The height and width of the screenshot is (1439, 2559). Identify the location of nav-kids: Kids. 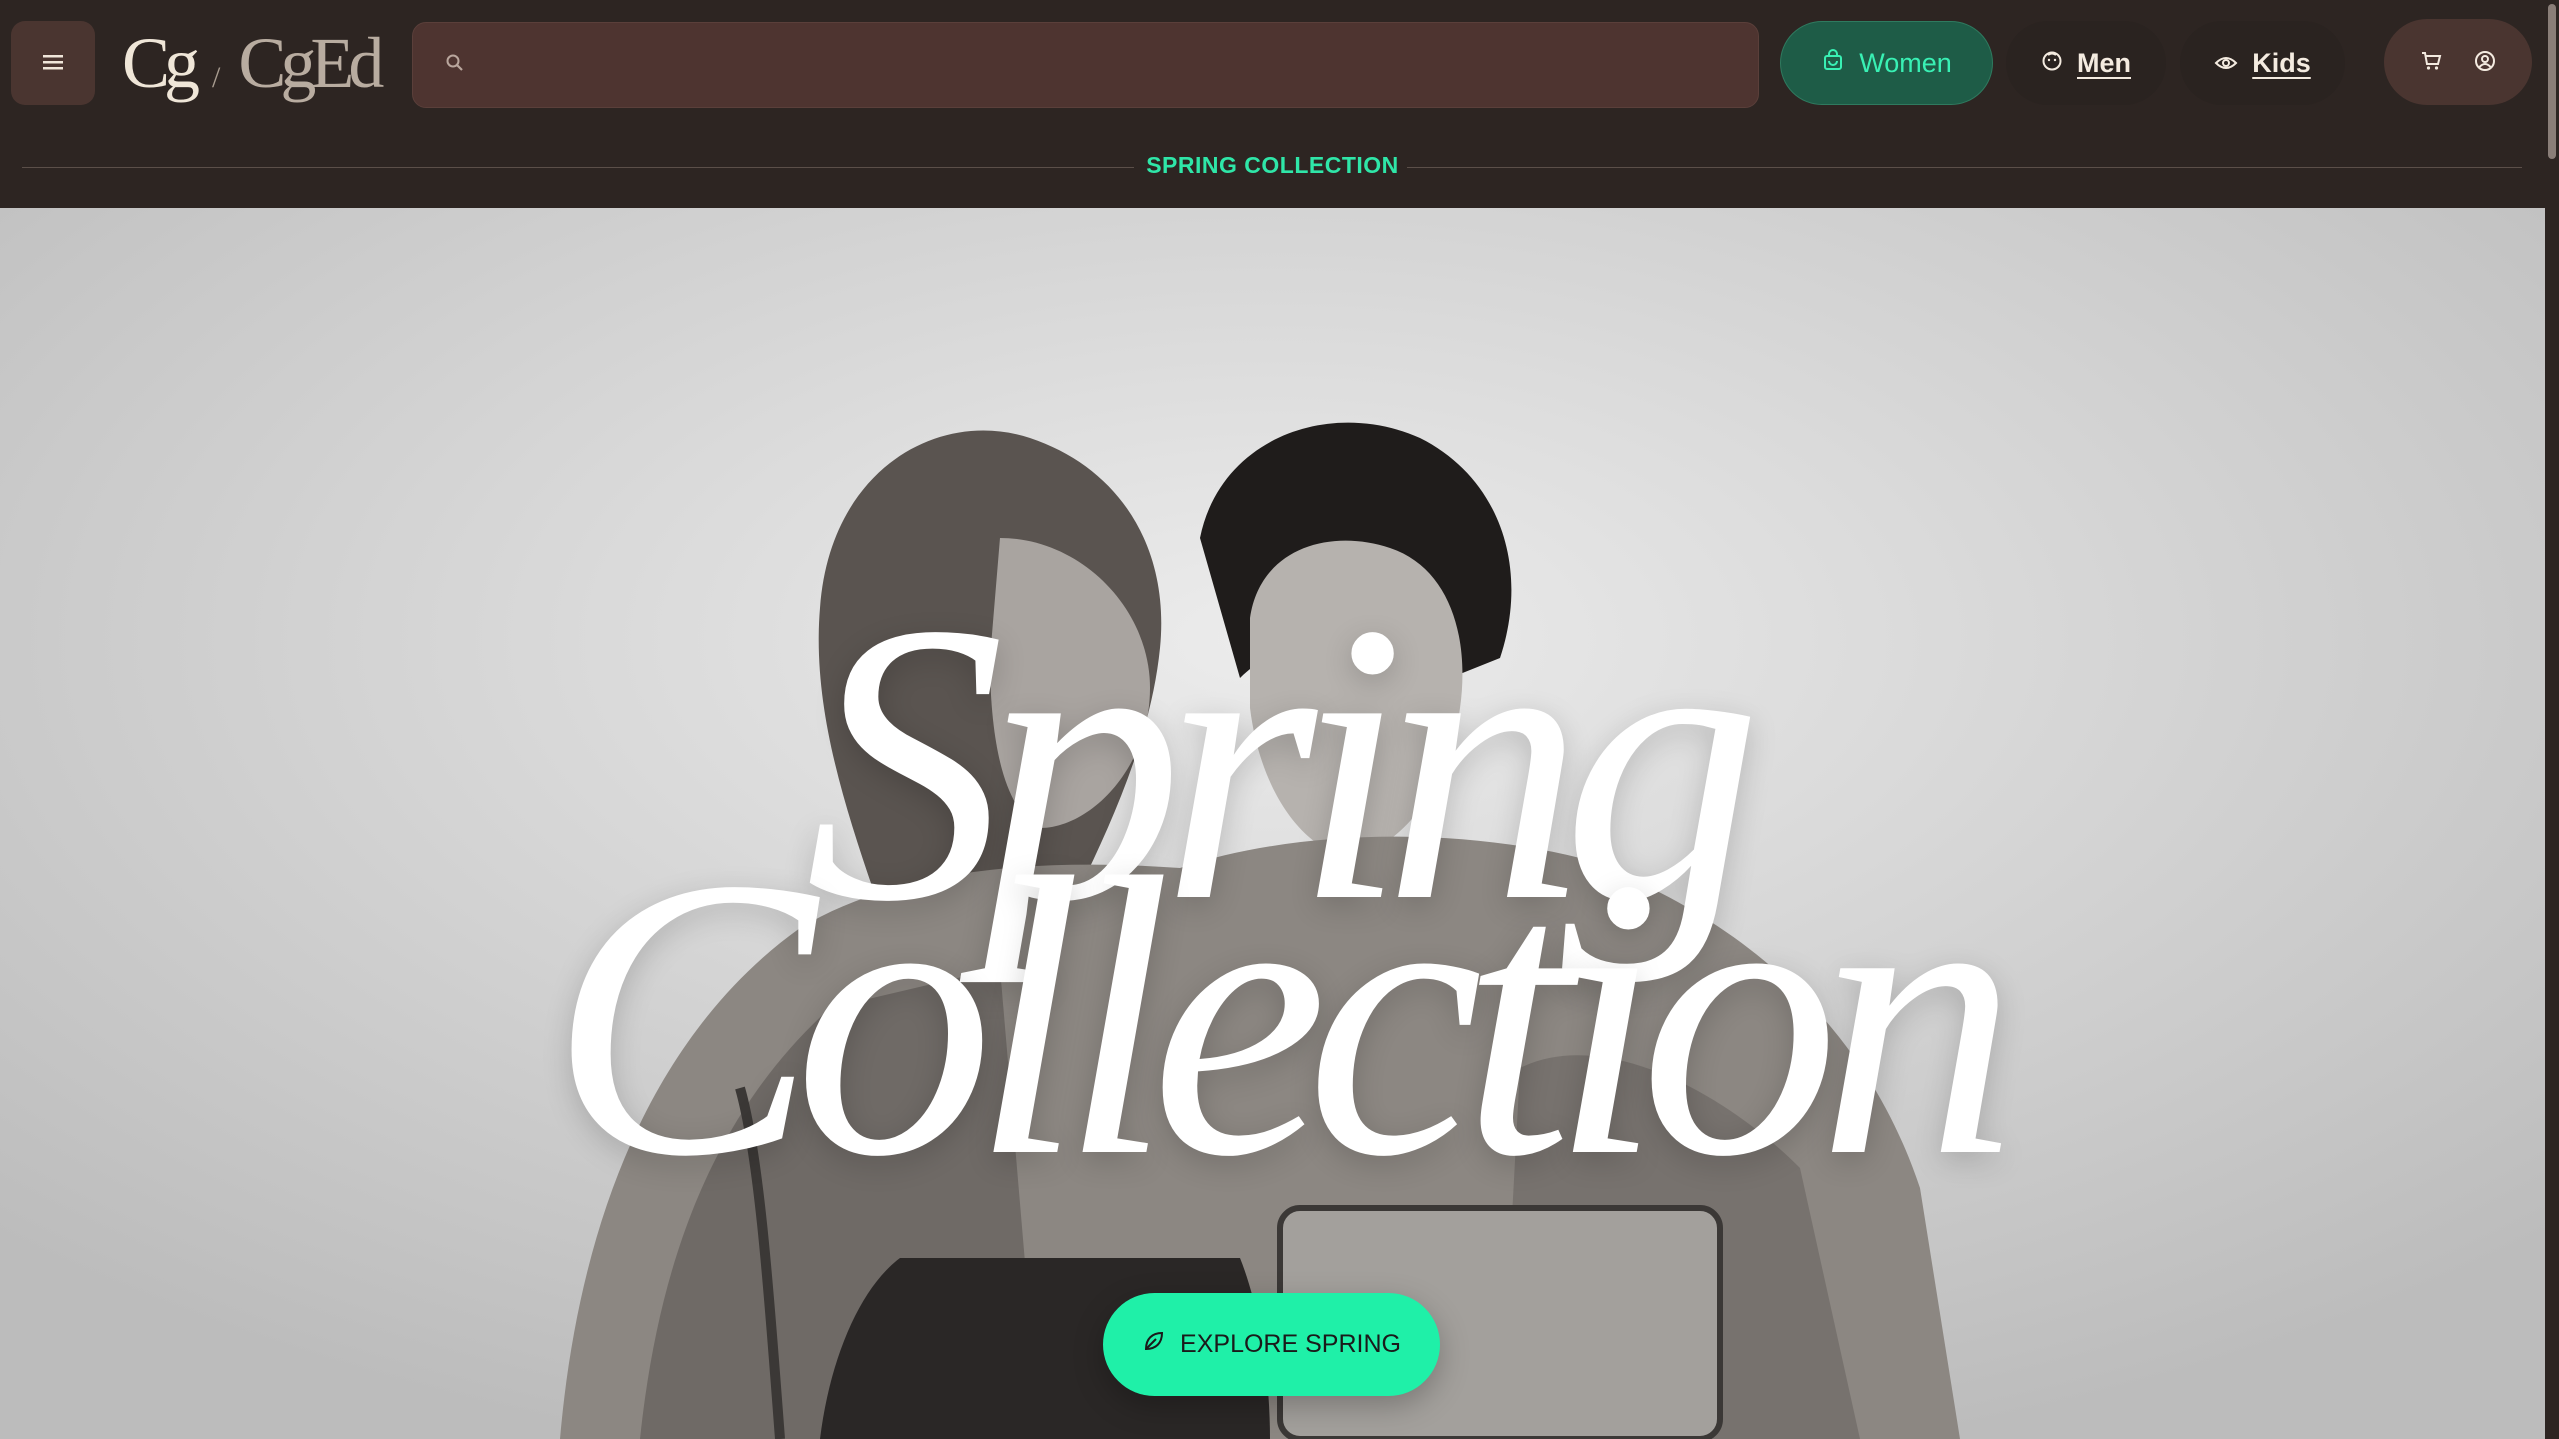
(2262, 63).